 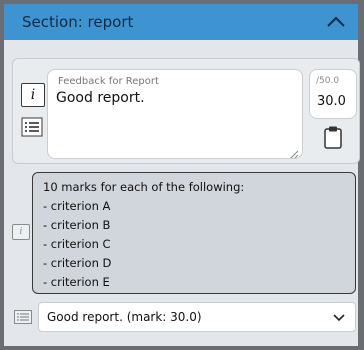 I want to click on list-icon, so click(x=32, y=127).